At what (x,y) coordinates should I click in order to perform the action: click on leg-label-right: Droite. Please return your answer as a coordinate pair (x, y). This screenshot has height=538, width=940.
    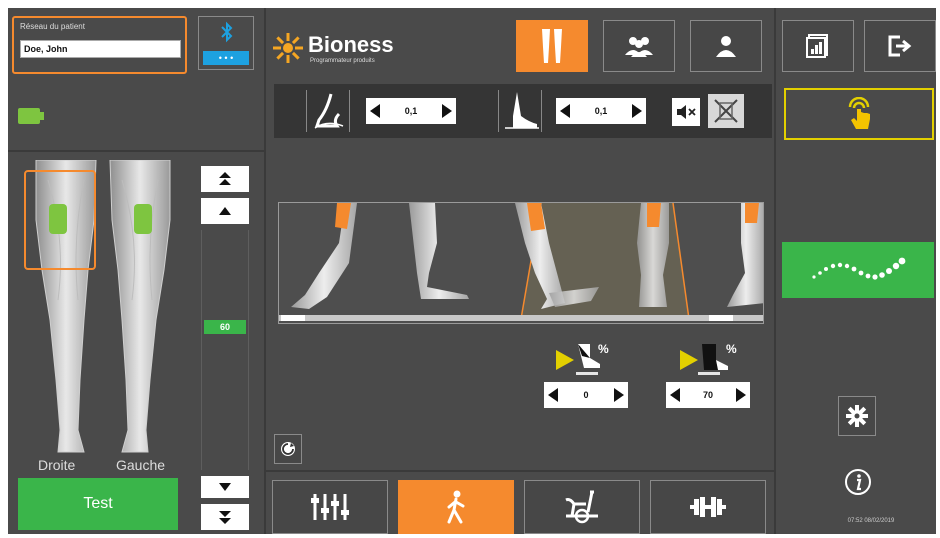
    Looking at the image, I should click on (57, 465).